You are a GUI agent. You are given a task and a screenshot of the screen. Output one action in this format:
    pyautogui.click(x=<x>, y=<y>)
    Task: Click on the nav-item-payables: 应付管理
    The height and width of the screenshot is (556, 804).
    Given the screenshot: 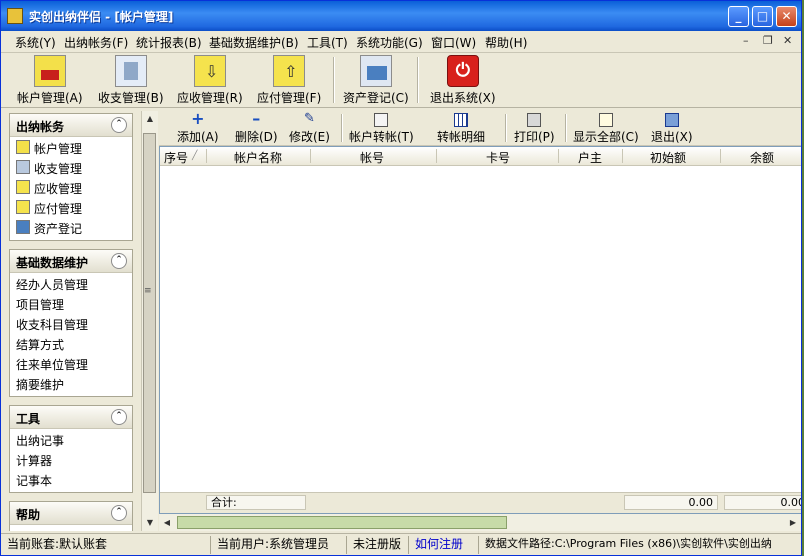 What is the action you would take?
    pyautogui.click(x=71, y=207)
    